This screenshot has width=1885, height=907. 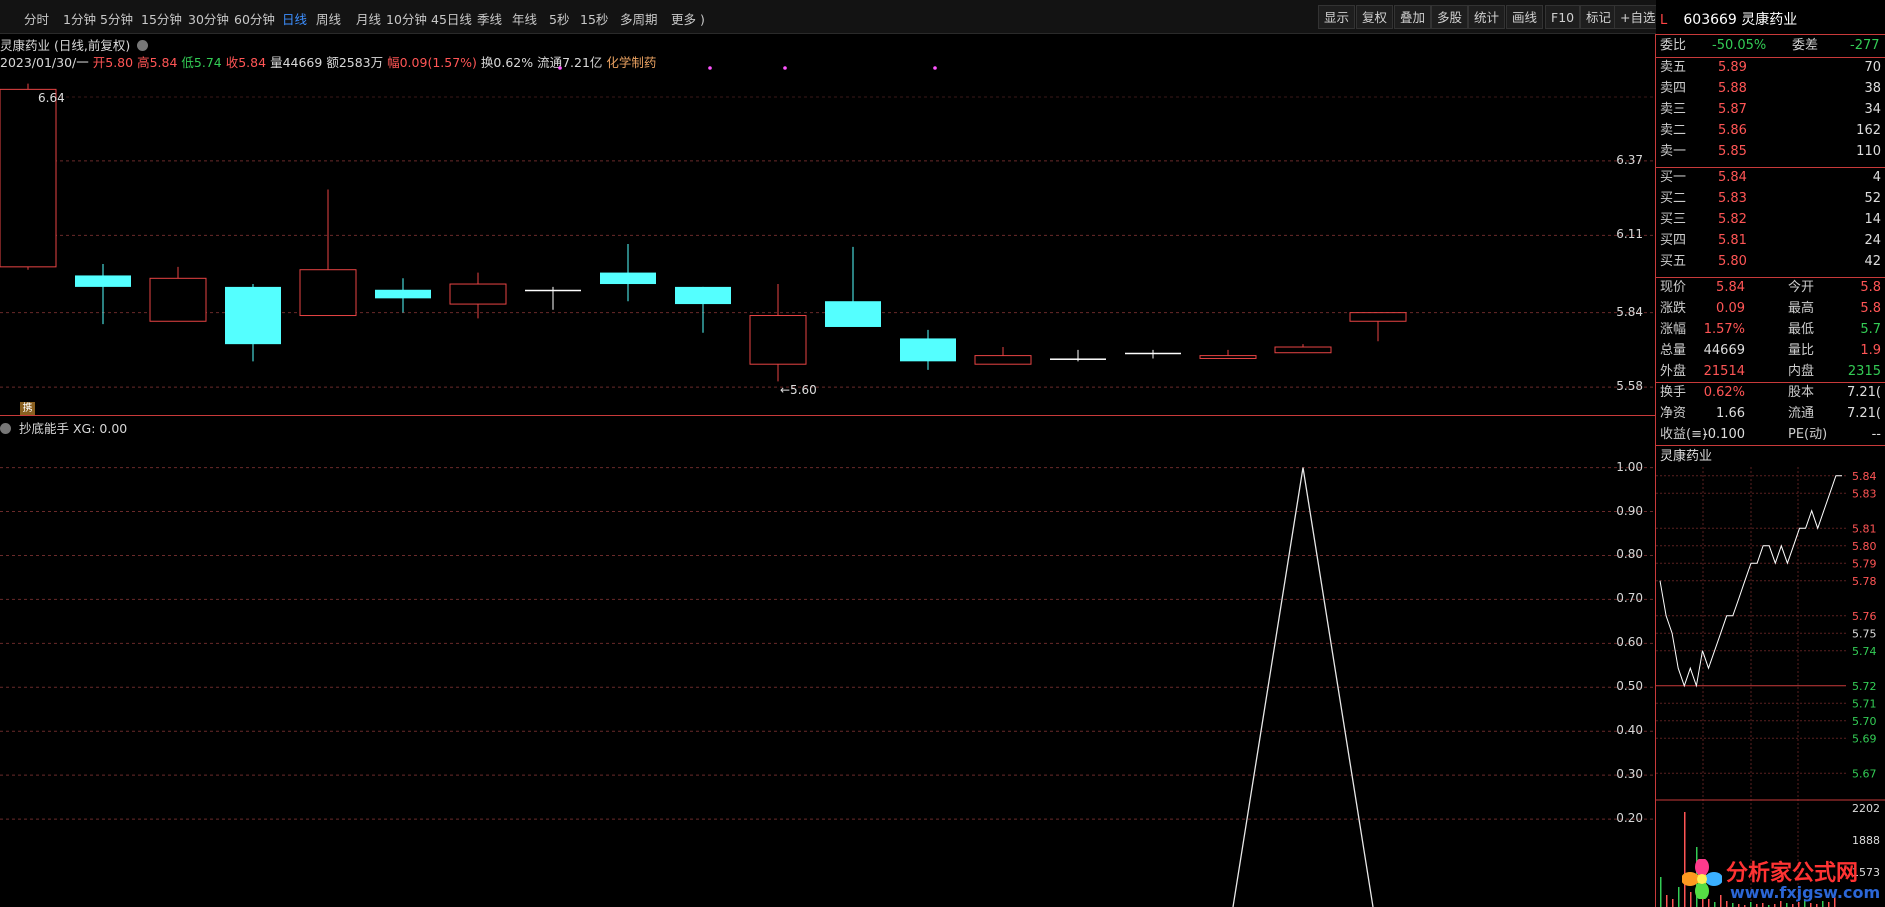 I want to click on info-volume: 量44669, so click(x=296, y=62).